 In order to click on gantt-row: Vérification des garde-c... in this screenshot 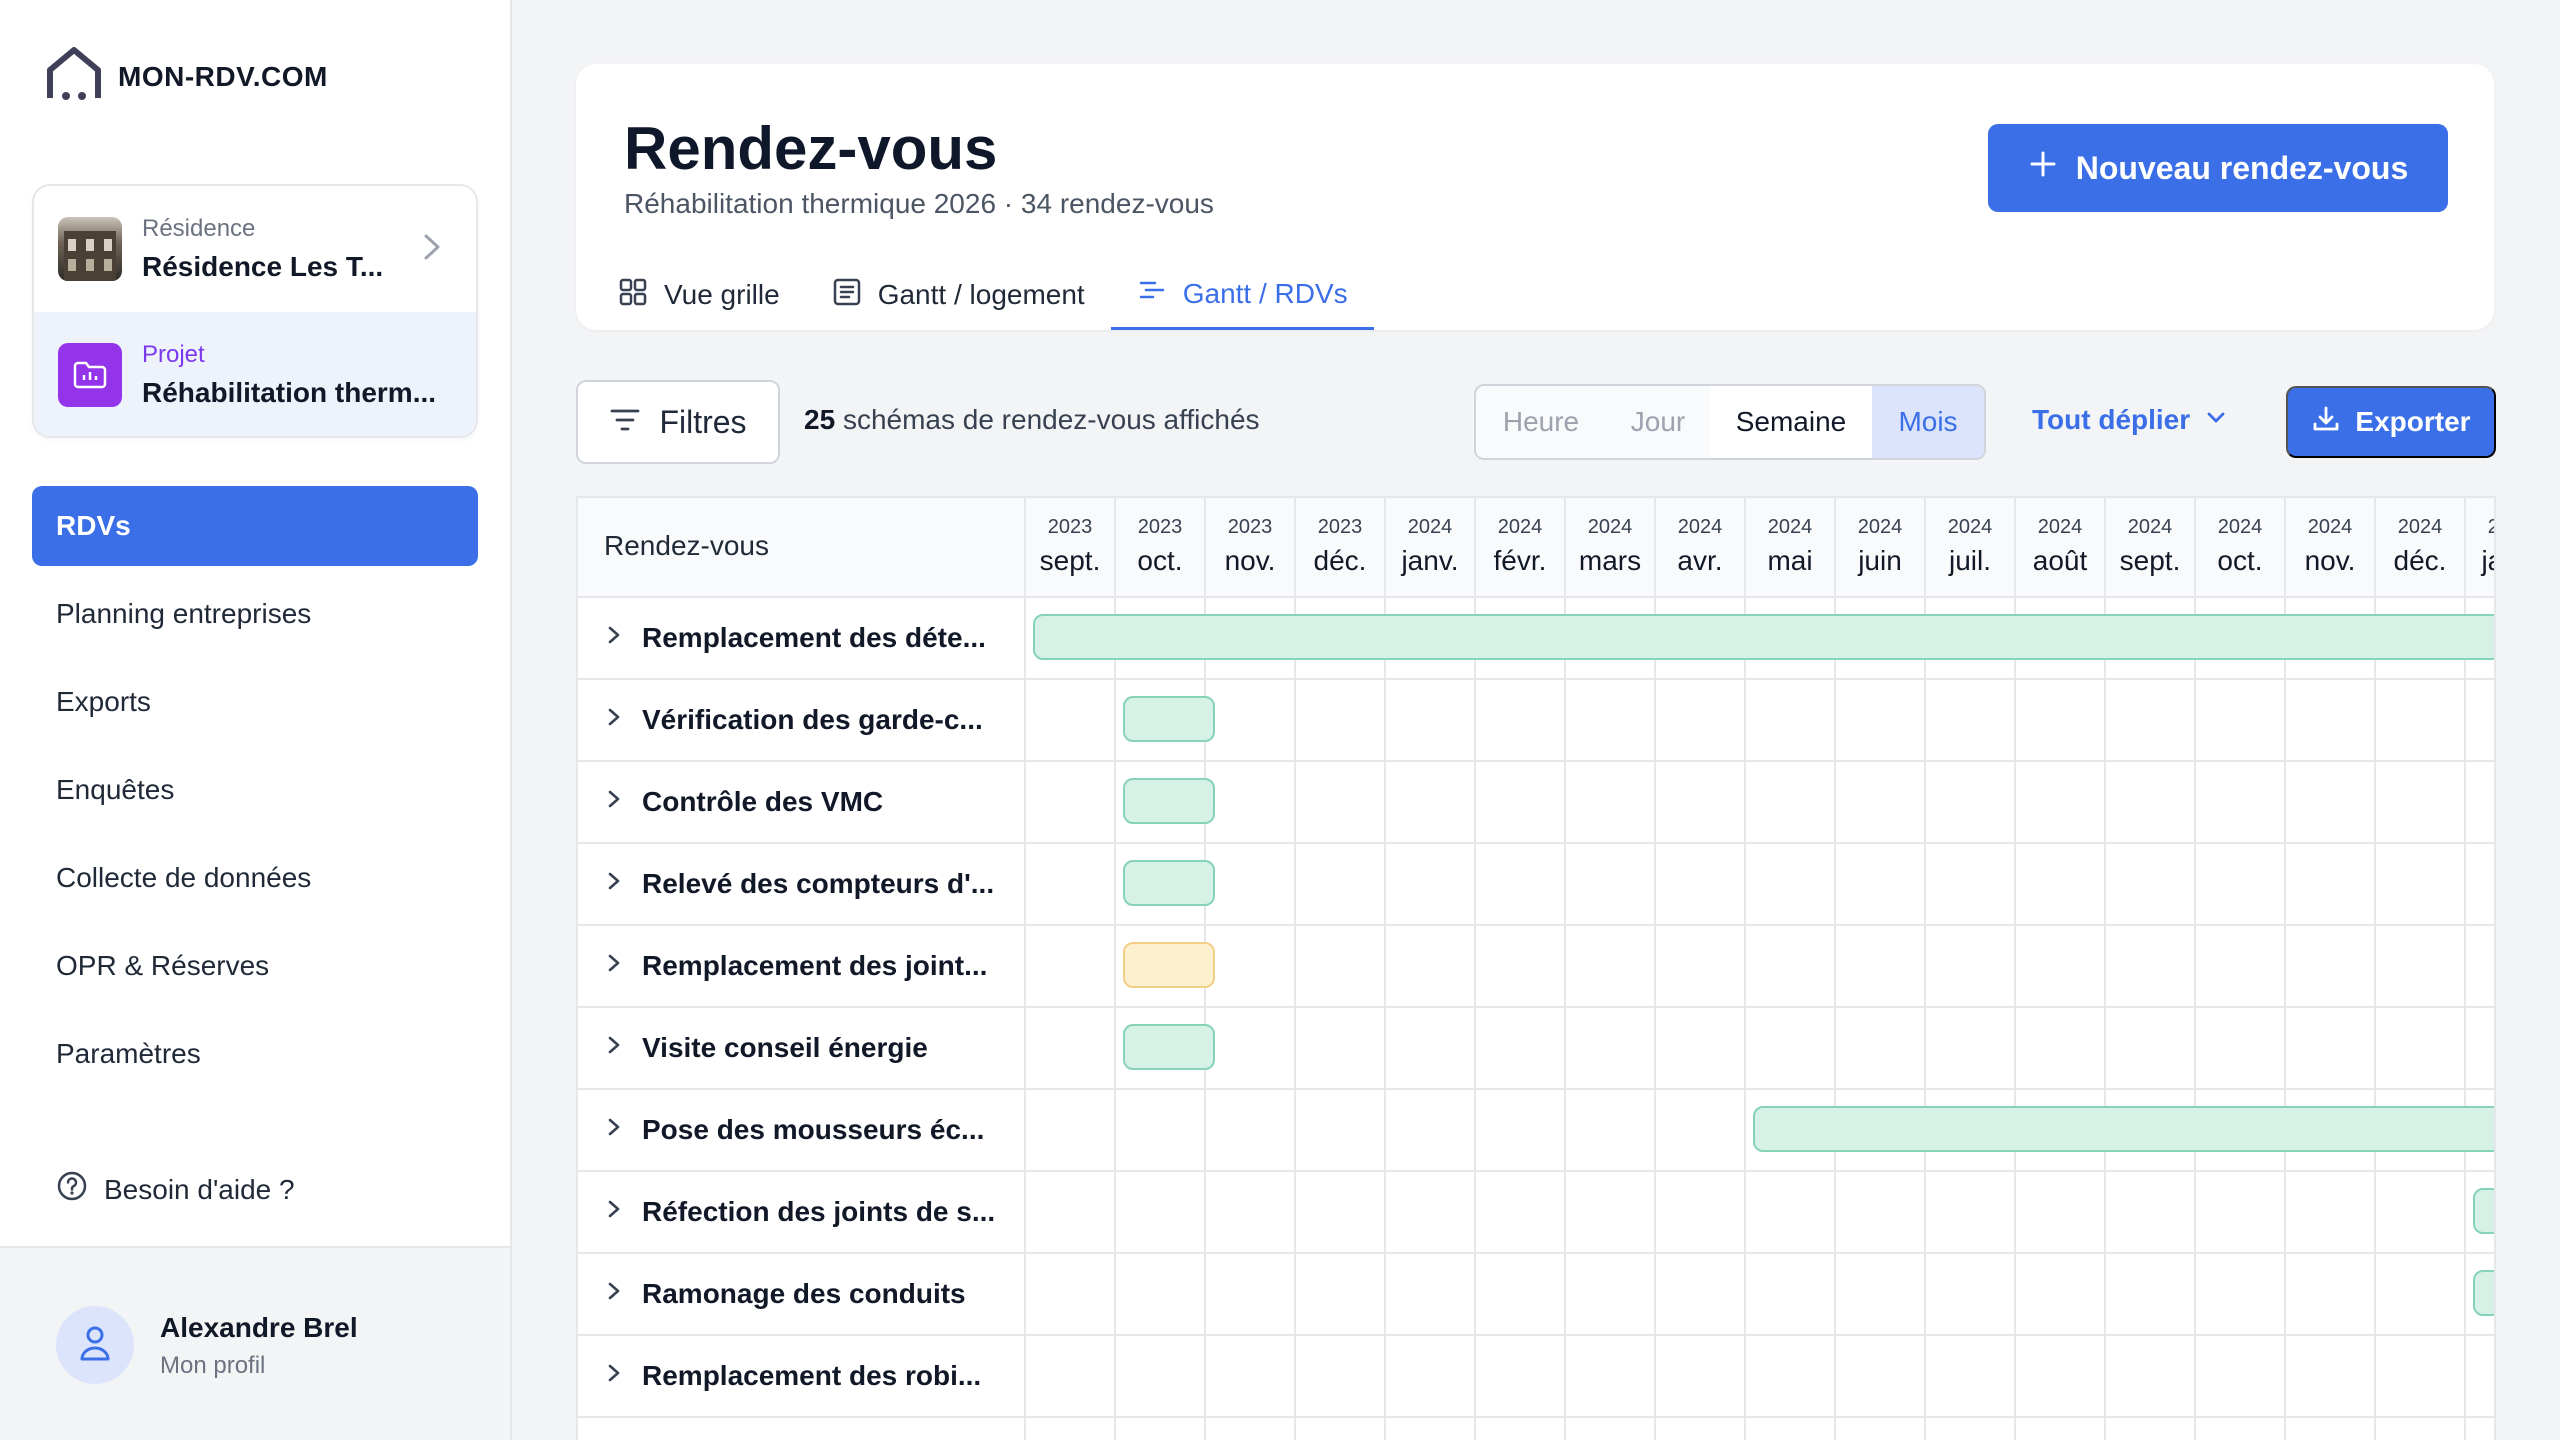, I will do `click(1536, 721)`.